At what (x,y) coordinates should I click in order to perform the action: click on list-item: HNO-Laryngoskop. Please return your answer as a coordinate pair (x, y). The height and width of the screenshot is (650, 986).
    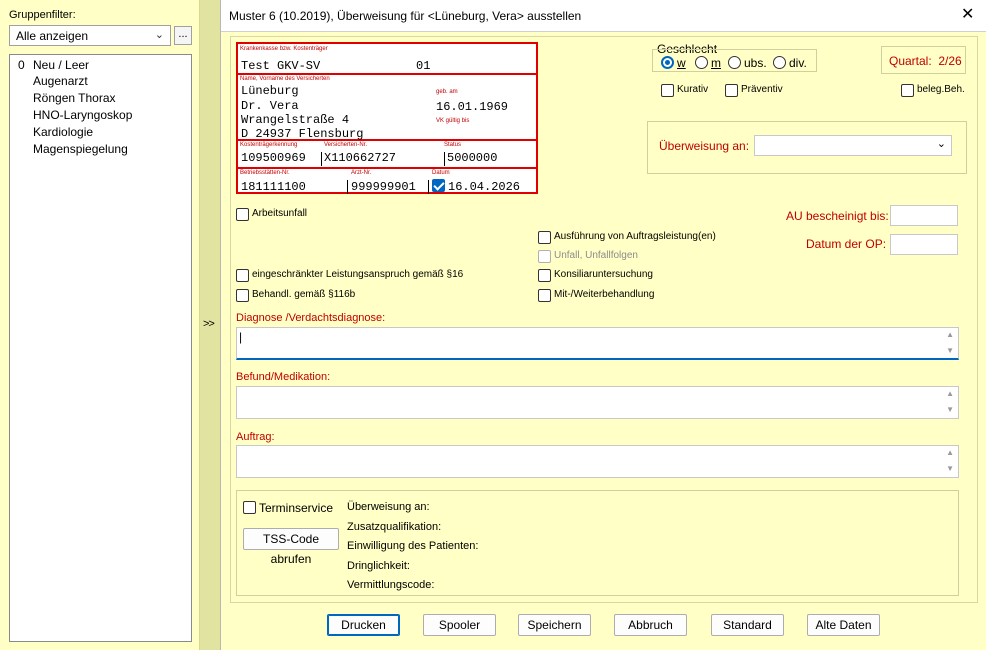
    Looking at the image, I should click on (100, 115).